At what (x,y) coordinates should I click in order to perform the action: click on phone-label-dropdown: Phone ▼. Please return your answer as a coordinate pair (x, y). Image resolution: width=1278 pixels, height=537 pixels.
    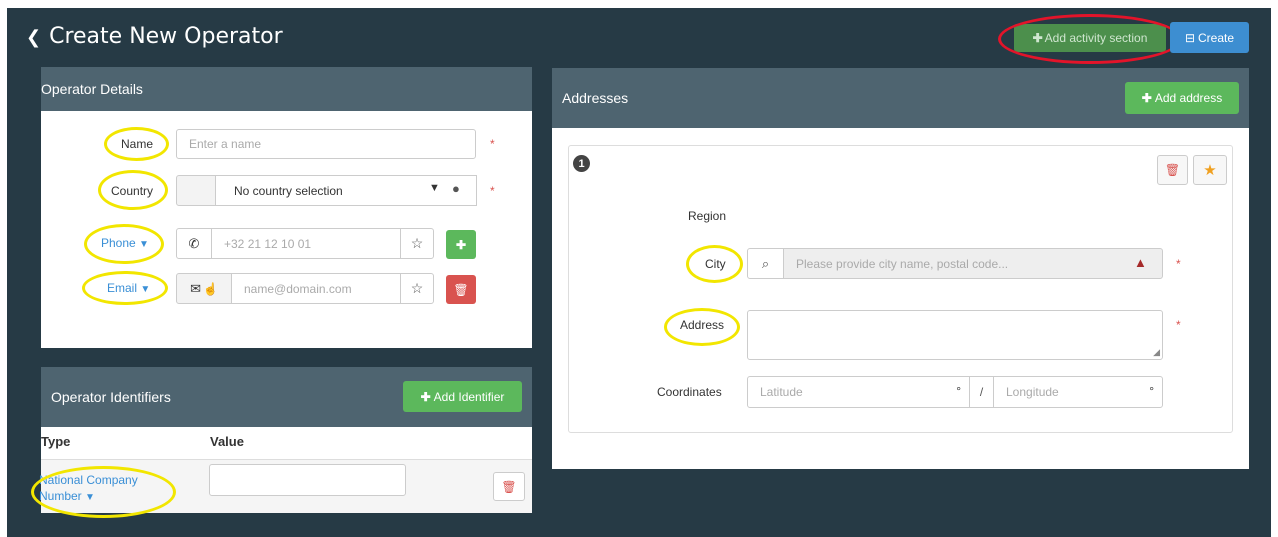
    Looking at the image, I should click on (125, 243).